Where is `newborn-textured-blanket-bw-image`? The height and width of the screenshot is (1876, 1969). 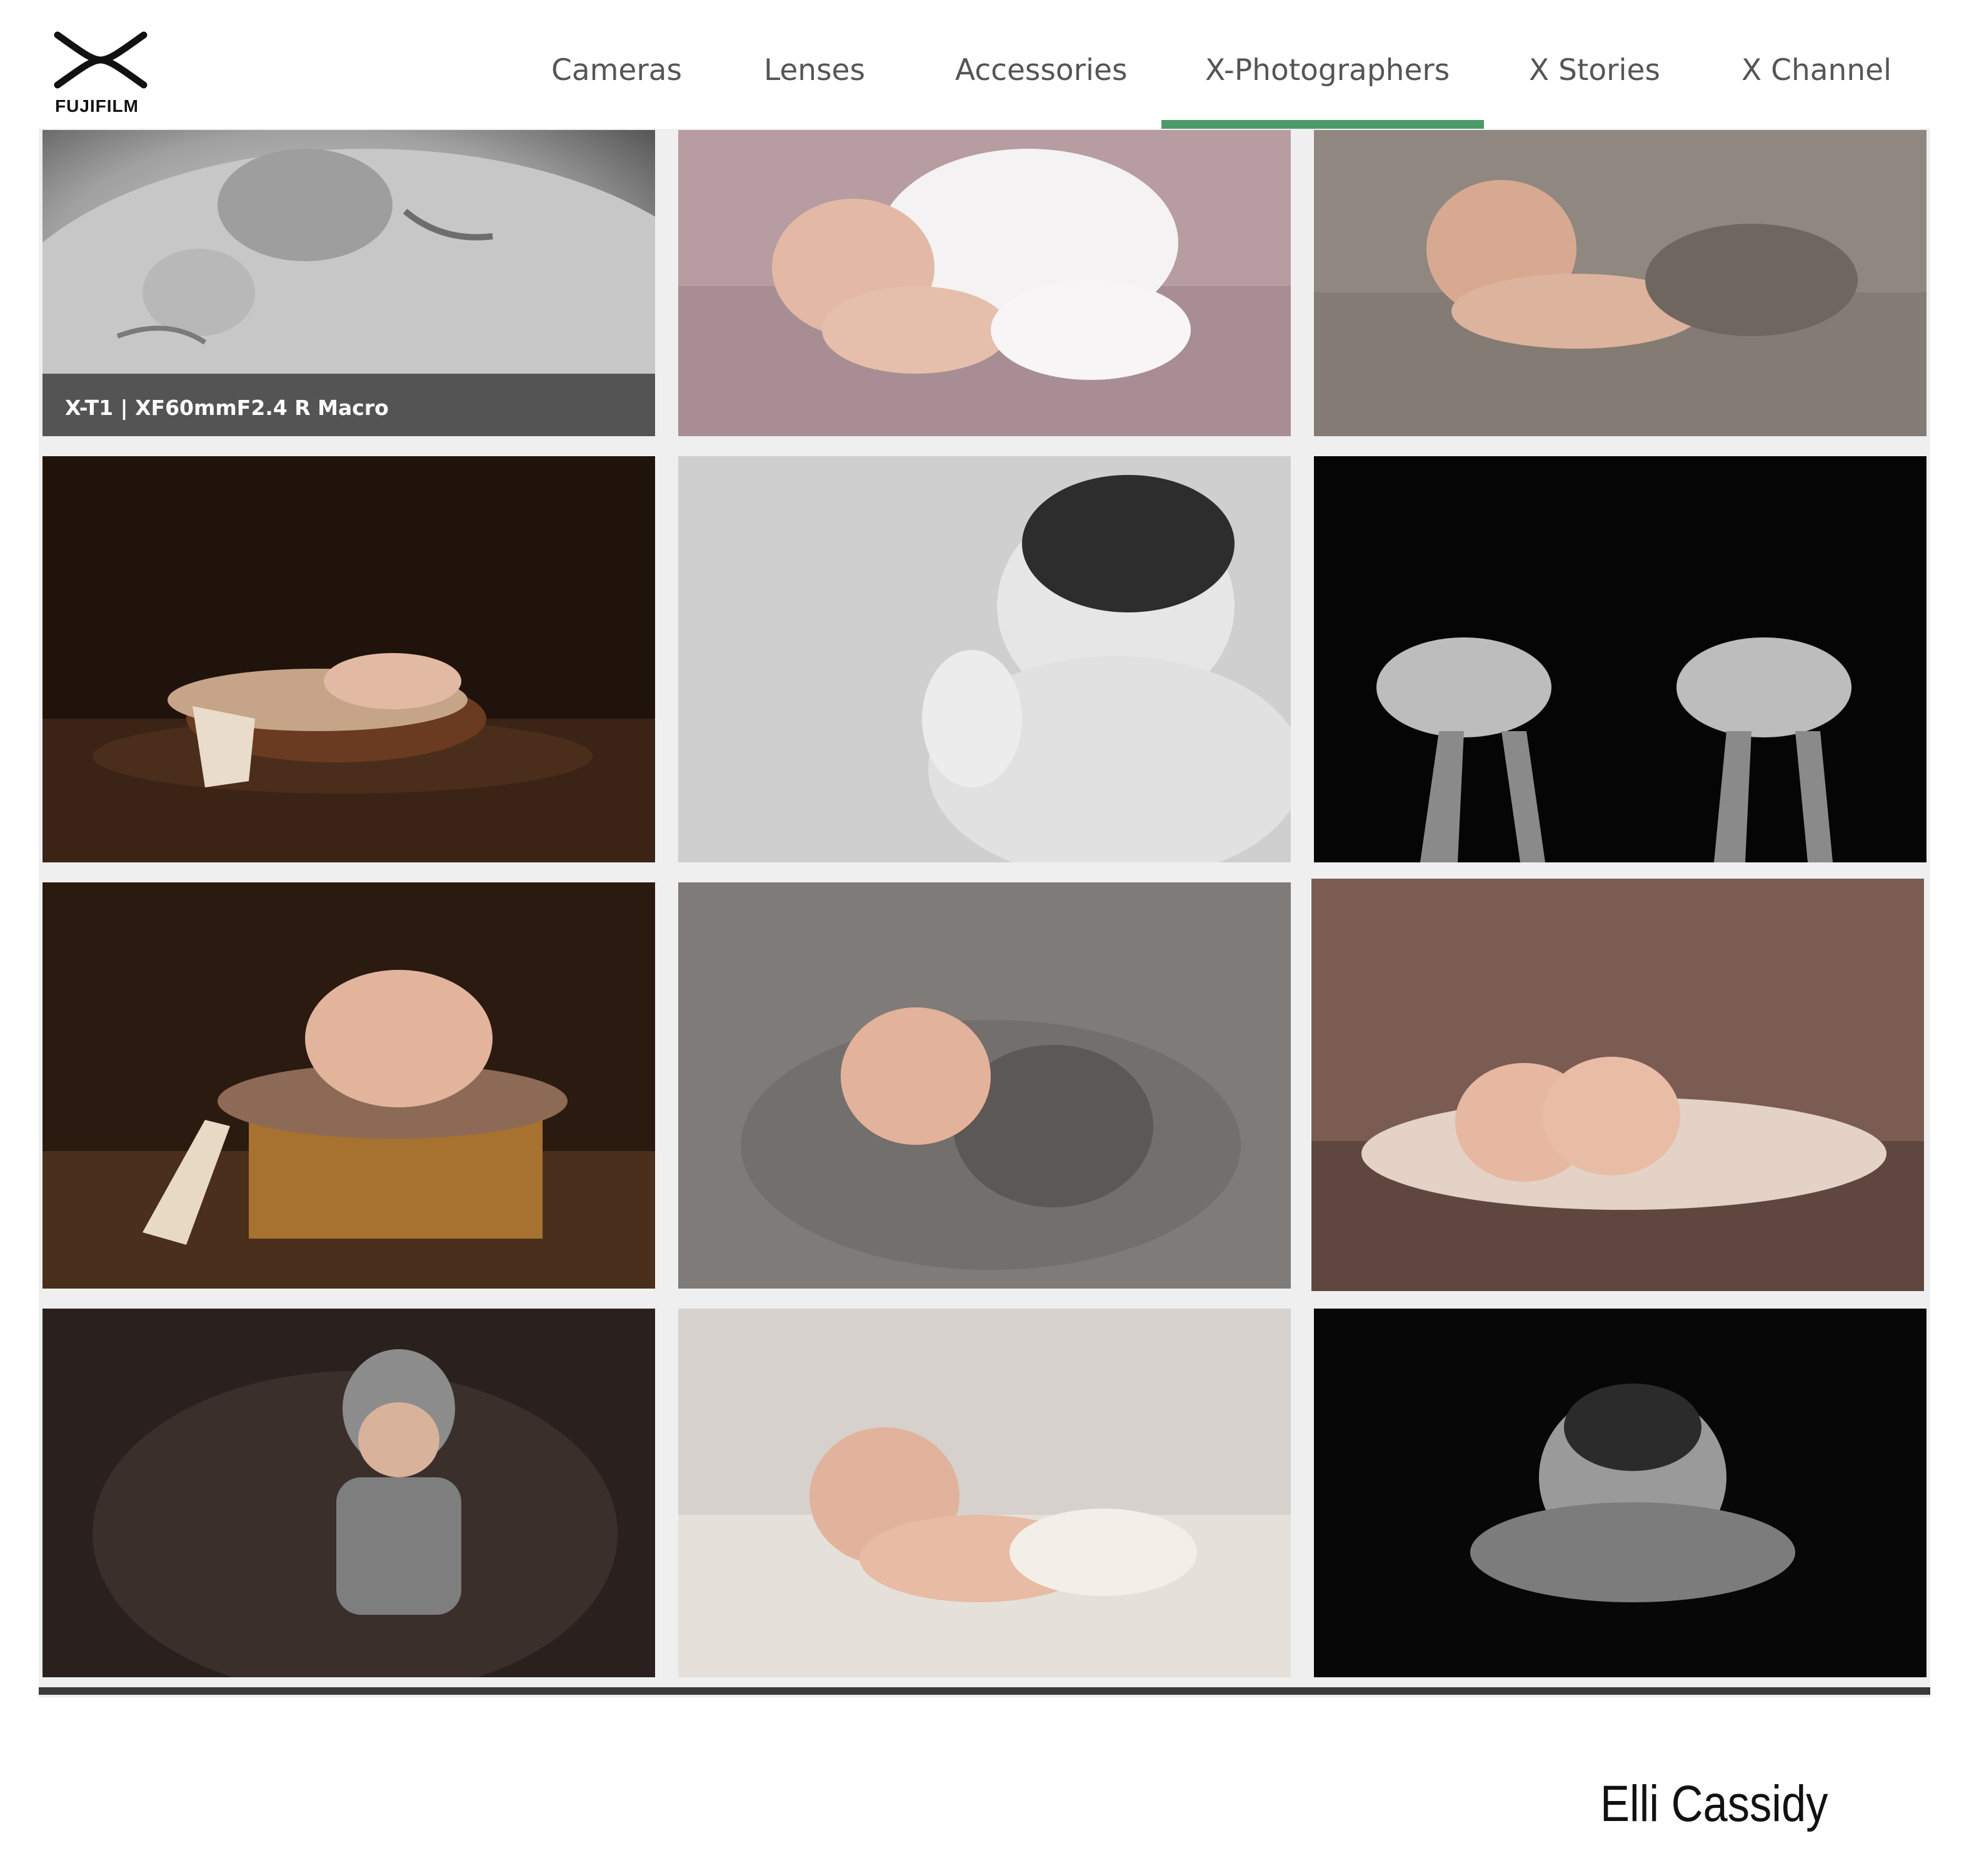 newborn-textured-blanket-bw-image is located at coordinates (985, 659).